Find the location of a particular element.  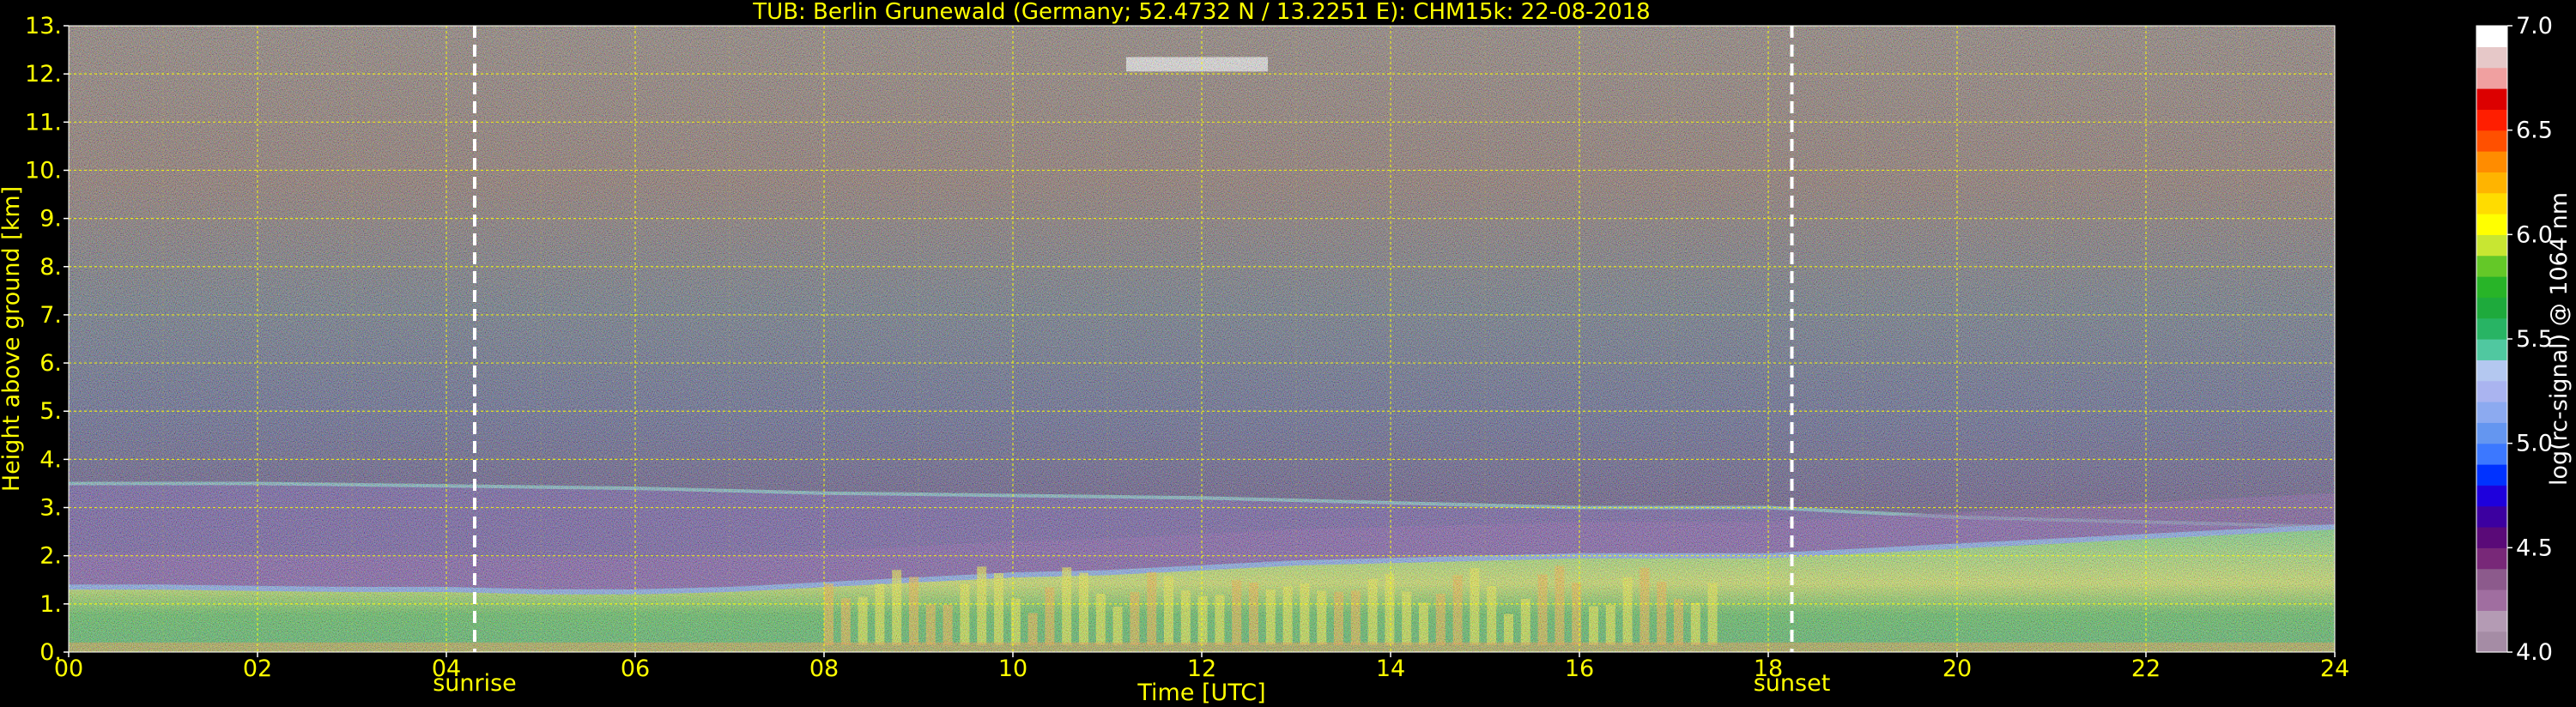

y-tick-label: 12. is located at coordinates (43, 75).